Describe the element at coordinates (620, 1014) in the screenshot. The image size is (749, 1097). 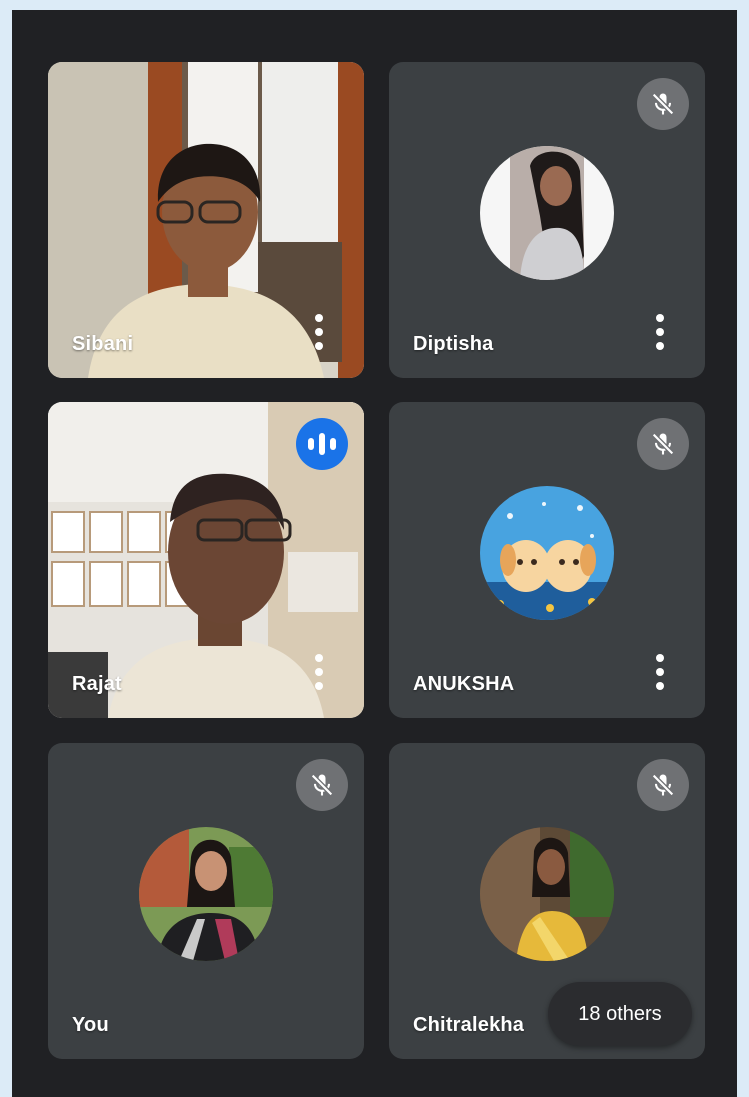
I see `others-button: 18 others` at that location.